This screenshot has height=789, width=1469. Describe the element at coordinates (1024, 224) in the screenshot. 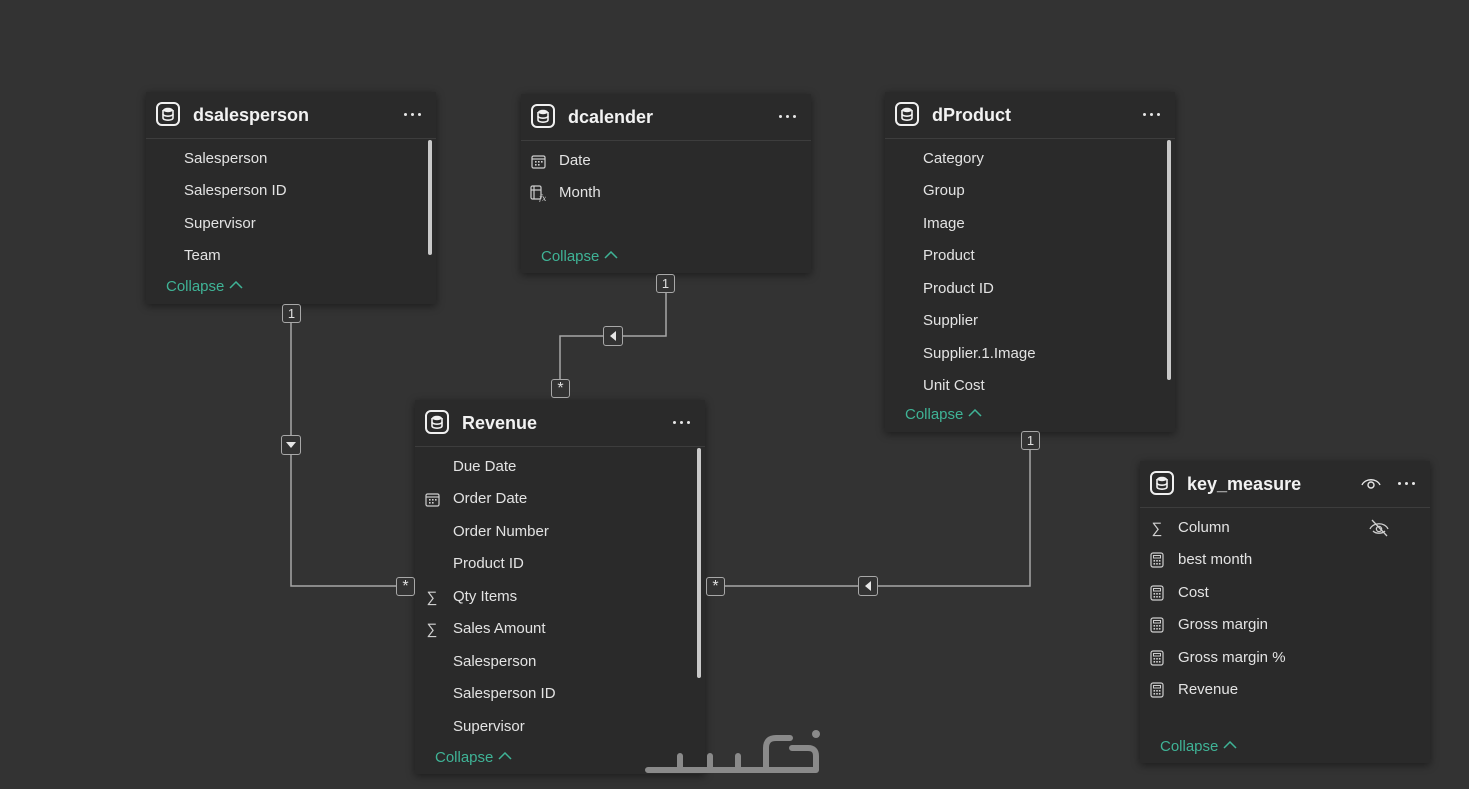

I see `field-image: Image` at that location.